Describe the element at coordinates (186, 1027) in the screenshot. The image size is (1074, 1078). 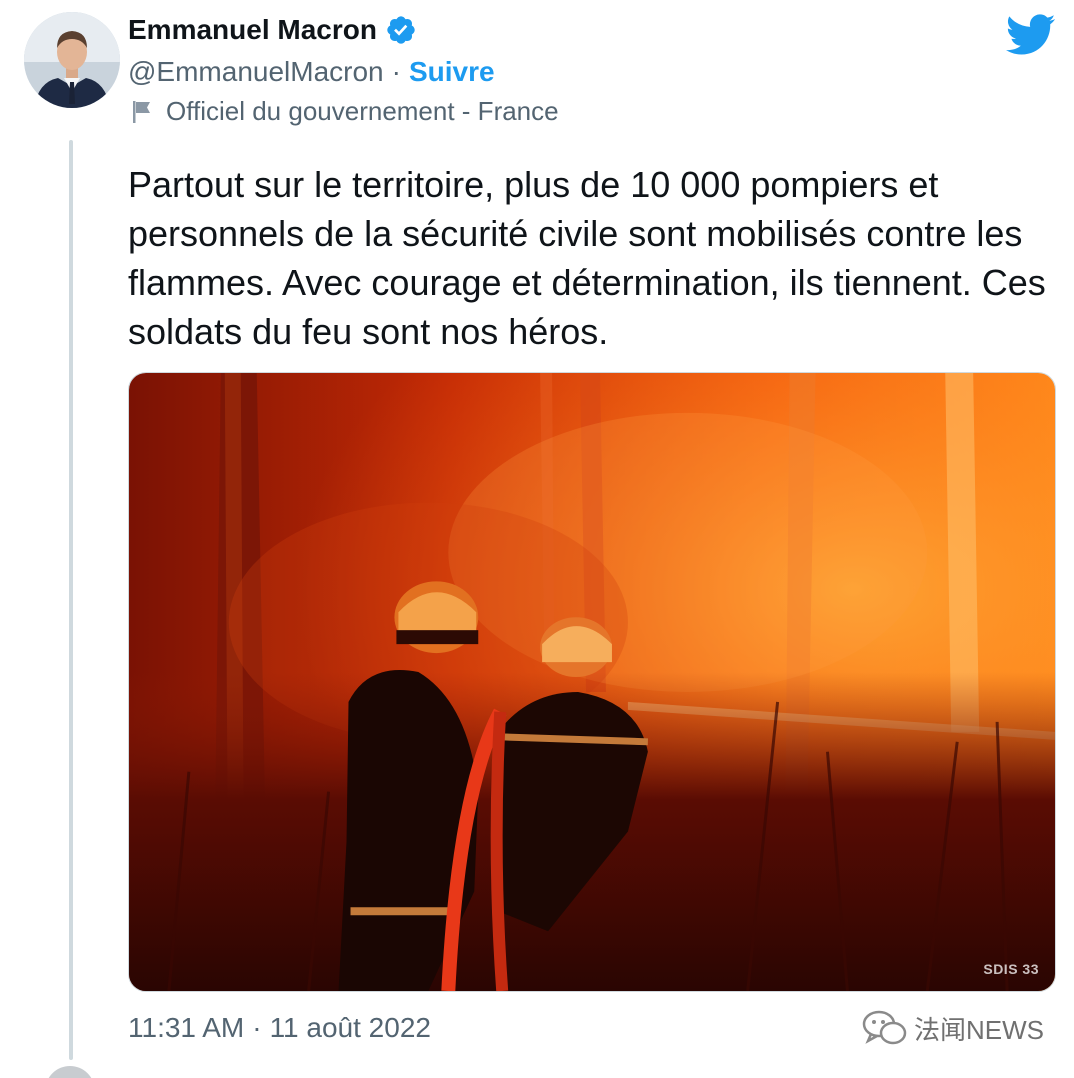
I see `tweet-time: 11:31 AM` at that location.